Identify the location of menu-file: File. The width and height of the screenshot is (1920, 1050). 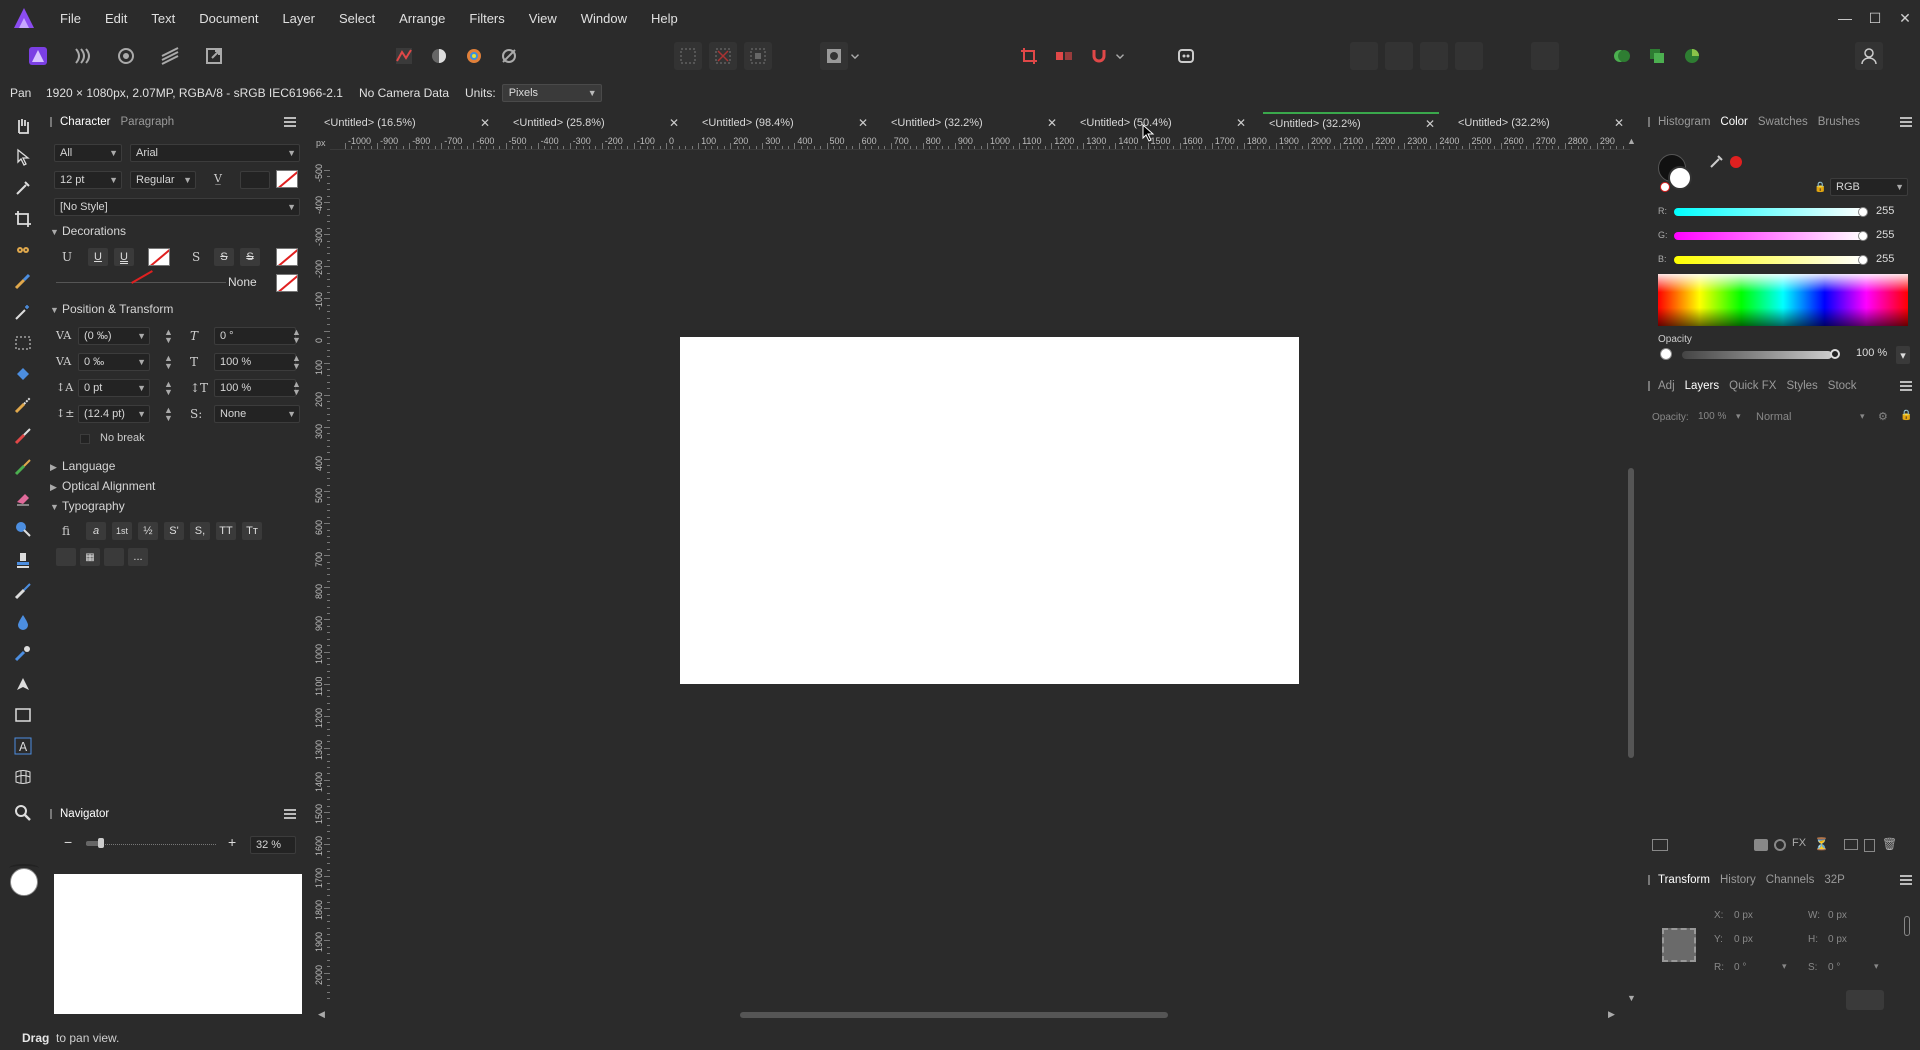
(70, 18).